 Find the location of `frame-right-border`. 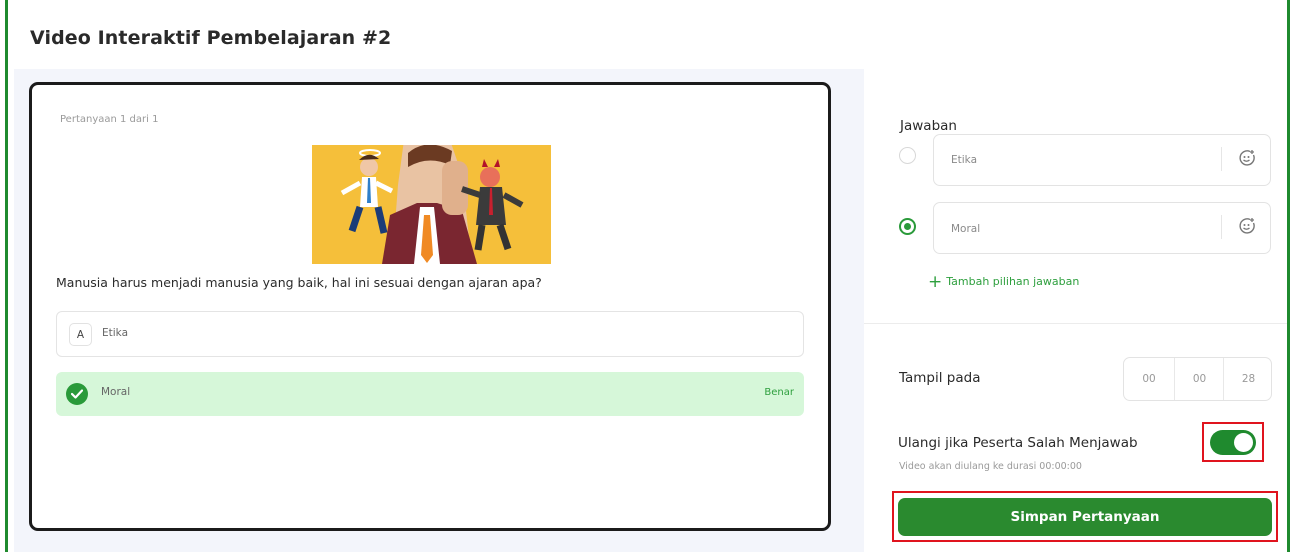

frame-right-border is located at coordinates (1288, 276).